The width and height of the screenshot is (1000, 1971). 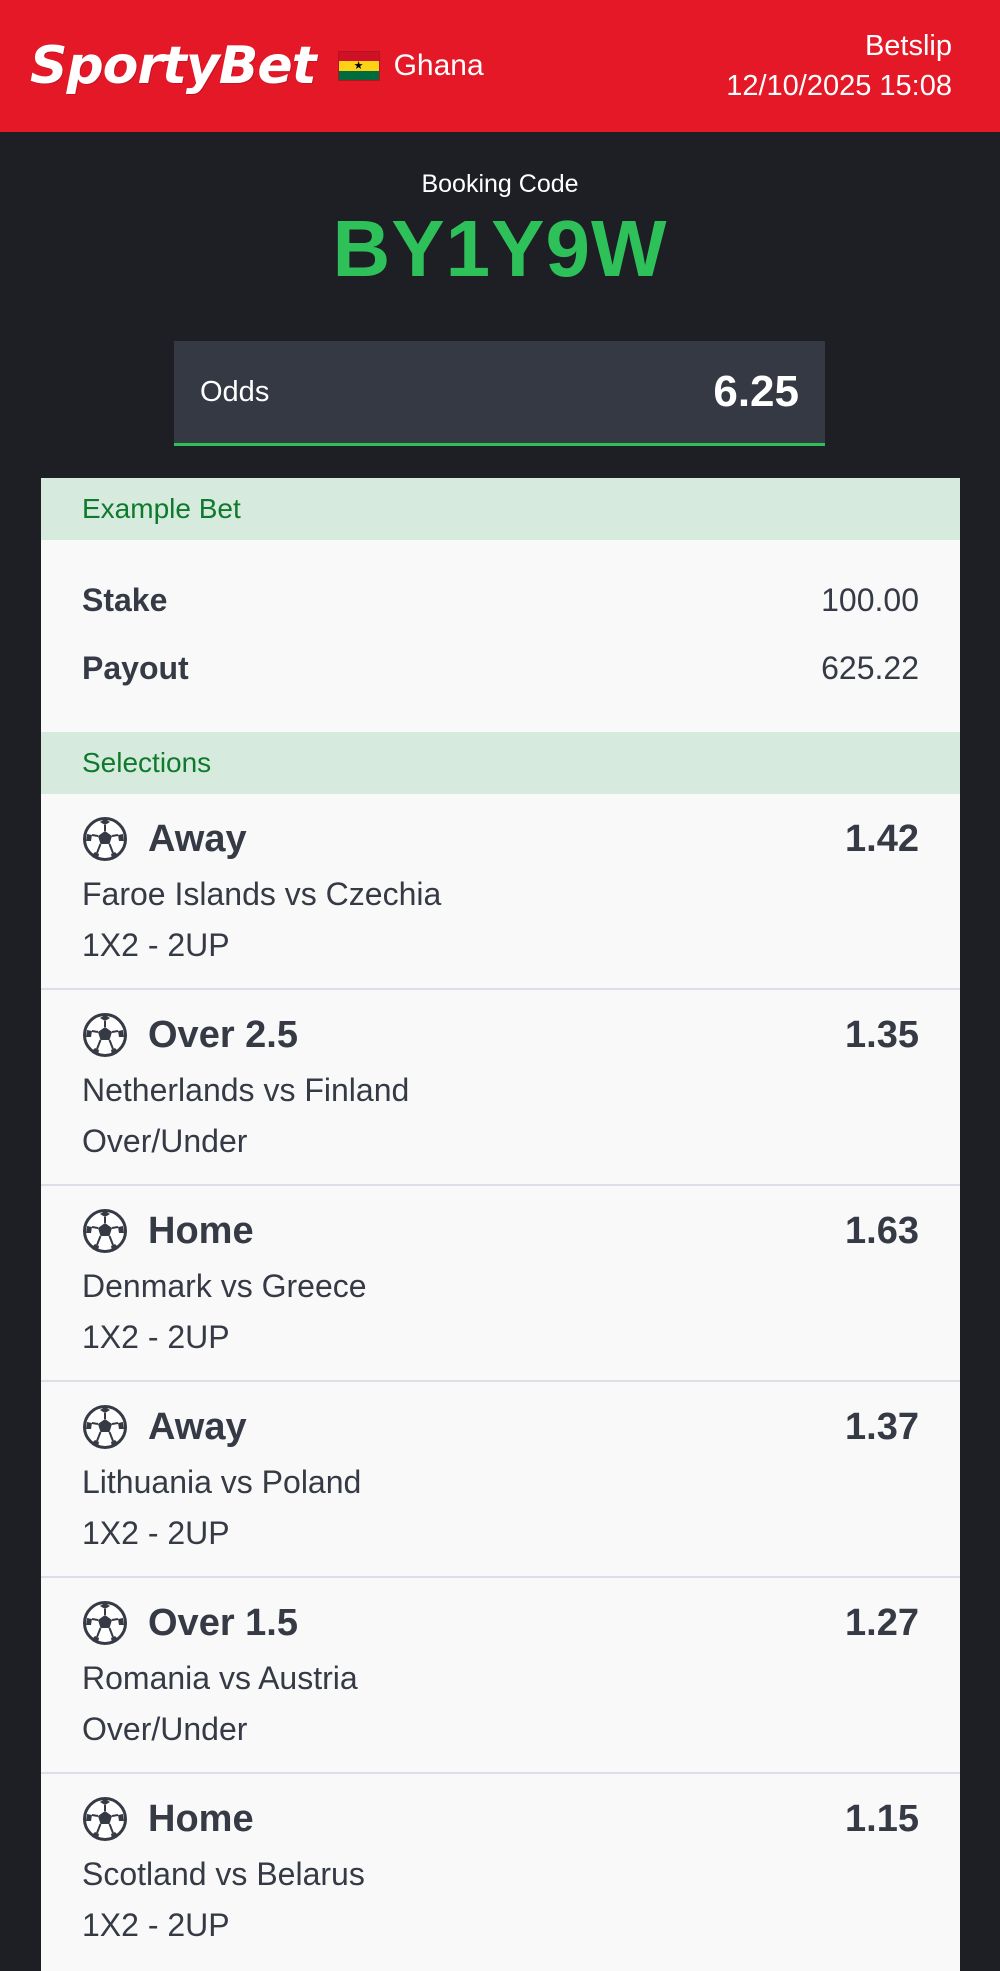 I want to click on ghana-flag-icon: ★, so click(x=358, y=66).